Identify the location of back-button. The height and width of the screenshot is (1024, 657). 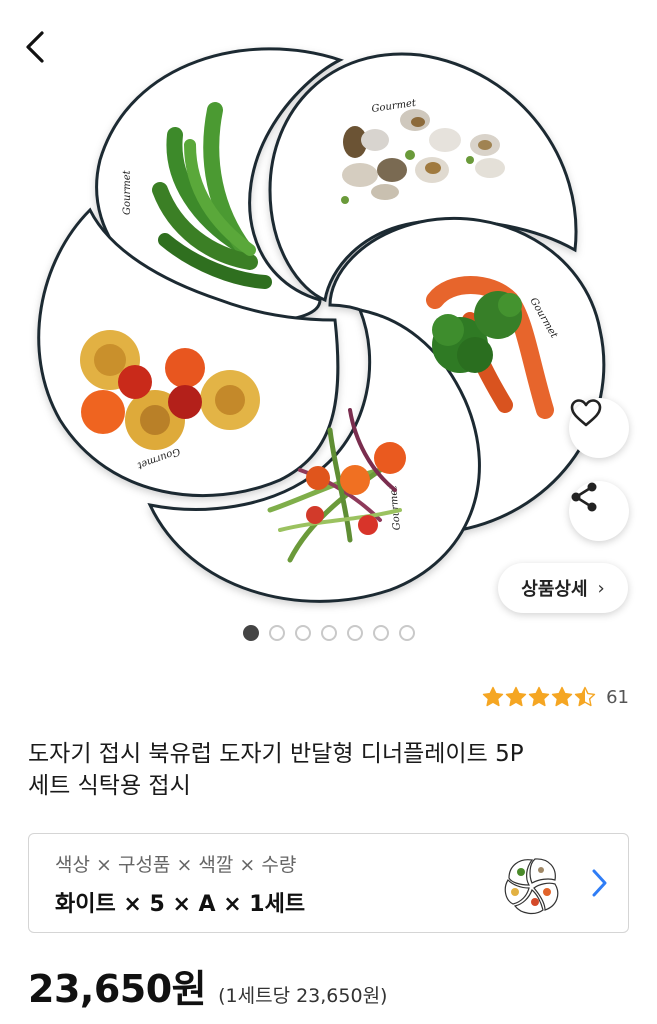
(46, 54).